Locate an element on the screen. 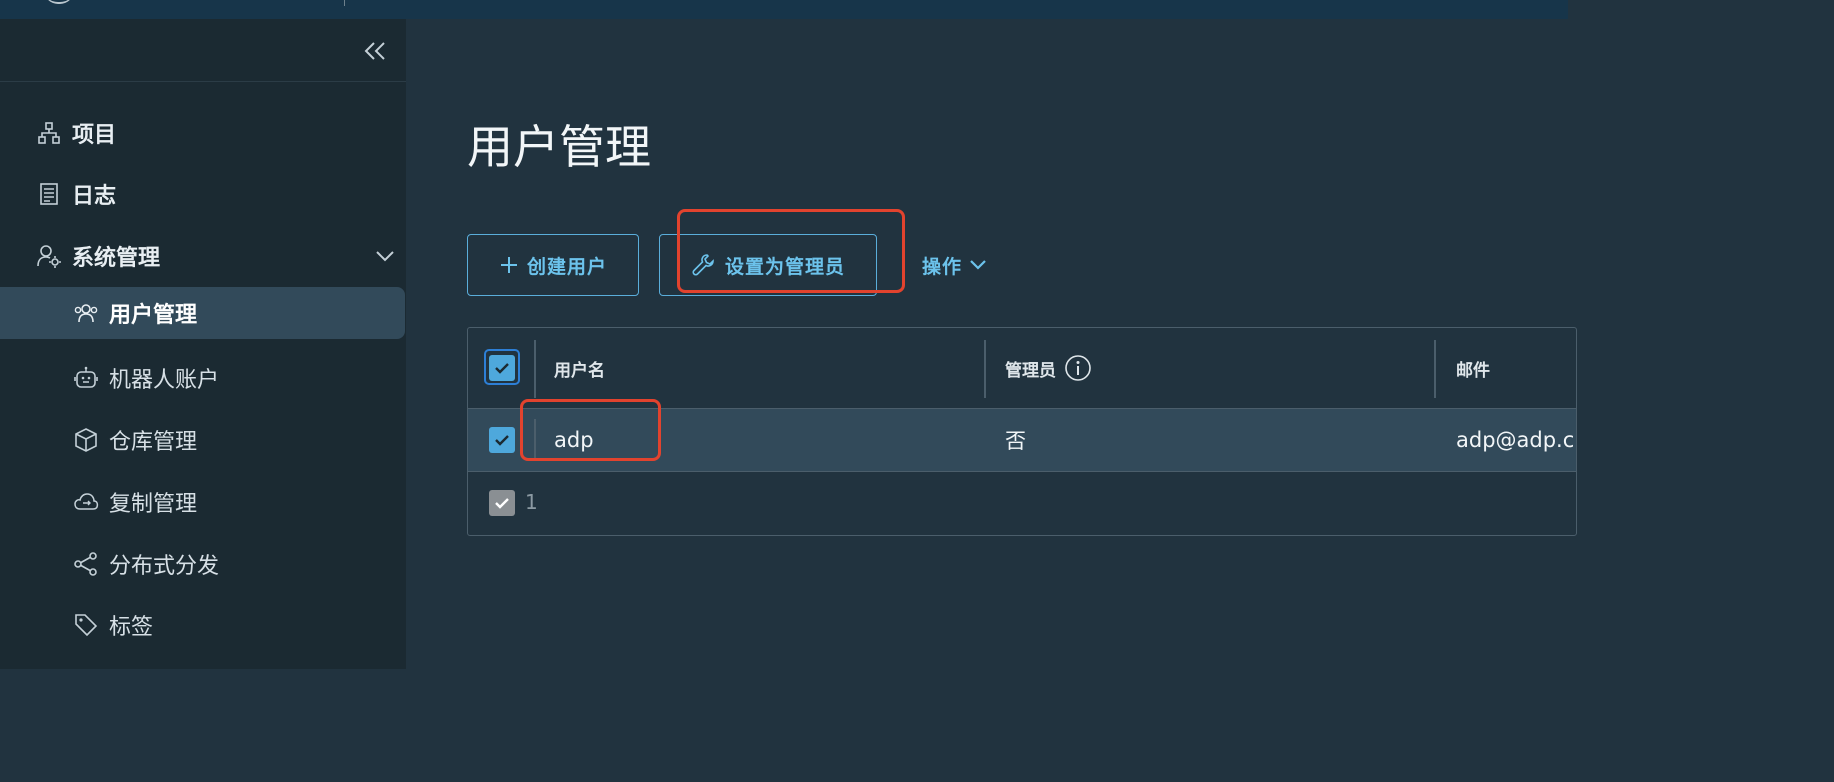 The width and height of the screenshot is (1834, 782). column-header-email: 邮件 is located at coordinates (1473, 368).